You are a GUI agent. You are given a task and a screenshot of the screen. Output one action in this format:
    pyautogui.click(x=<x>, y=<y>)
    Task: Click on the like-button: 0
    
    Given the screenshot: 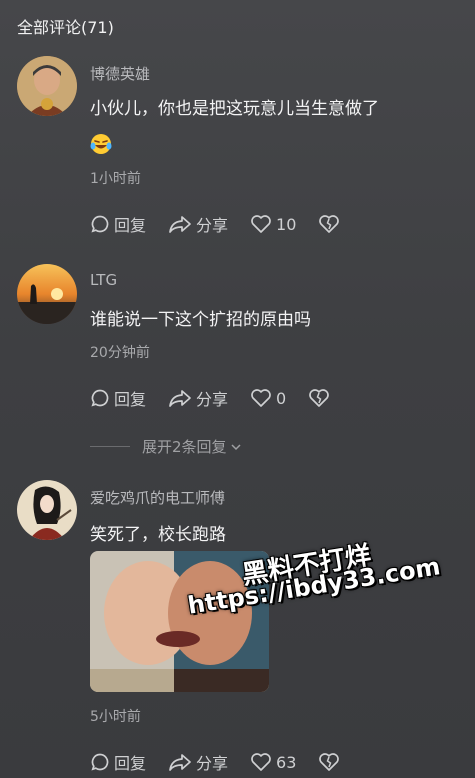 What is the action you would take?
    pyautogui.click(x=268, y=398)
    